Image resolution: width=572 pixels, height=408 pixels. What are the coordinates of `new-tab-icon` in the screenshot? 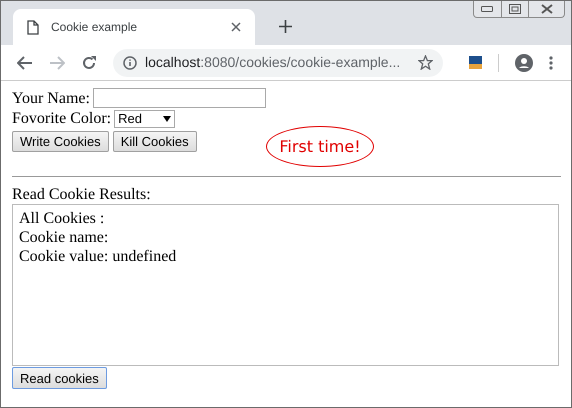 It's located at (285, 26).